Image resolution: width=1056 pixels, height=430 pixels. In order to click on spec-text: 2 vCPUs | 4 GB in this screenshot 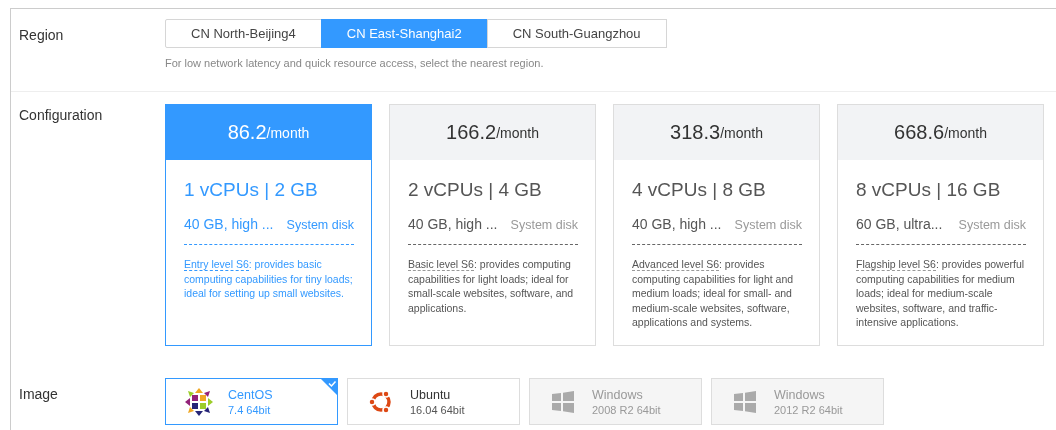, I will do `click(475, 190)`.